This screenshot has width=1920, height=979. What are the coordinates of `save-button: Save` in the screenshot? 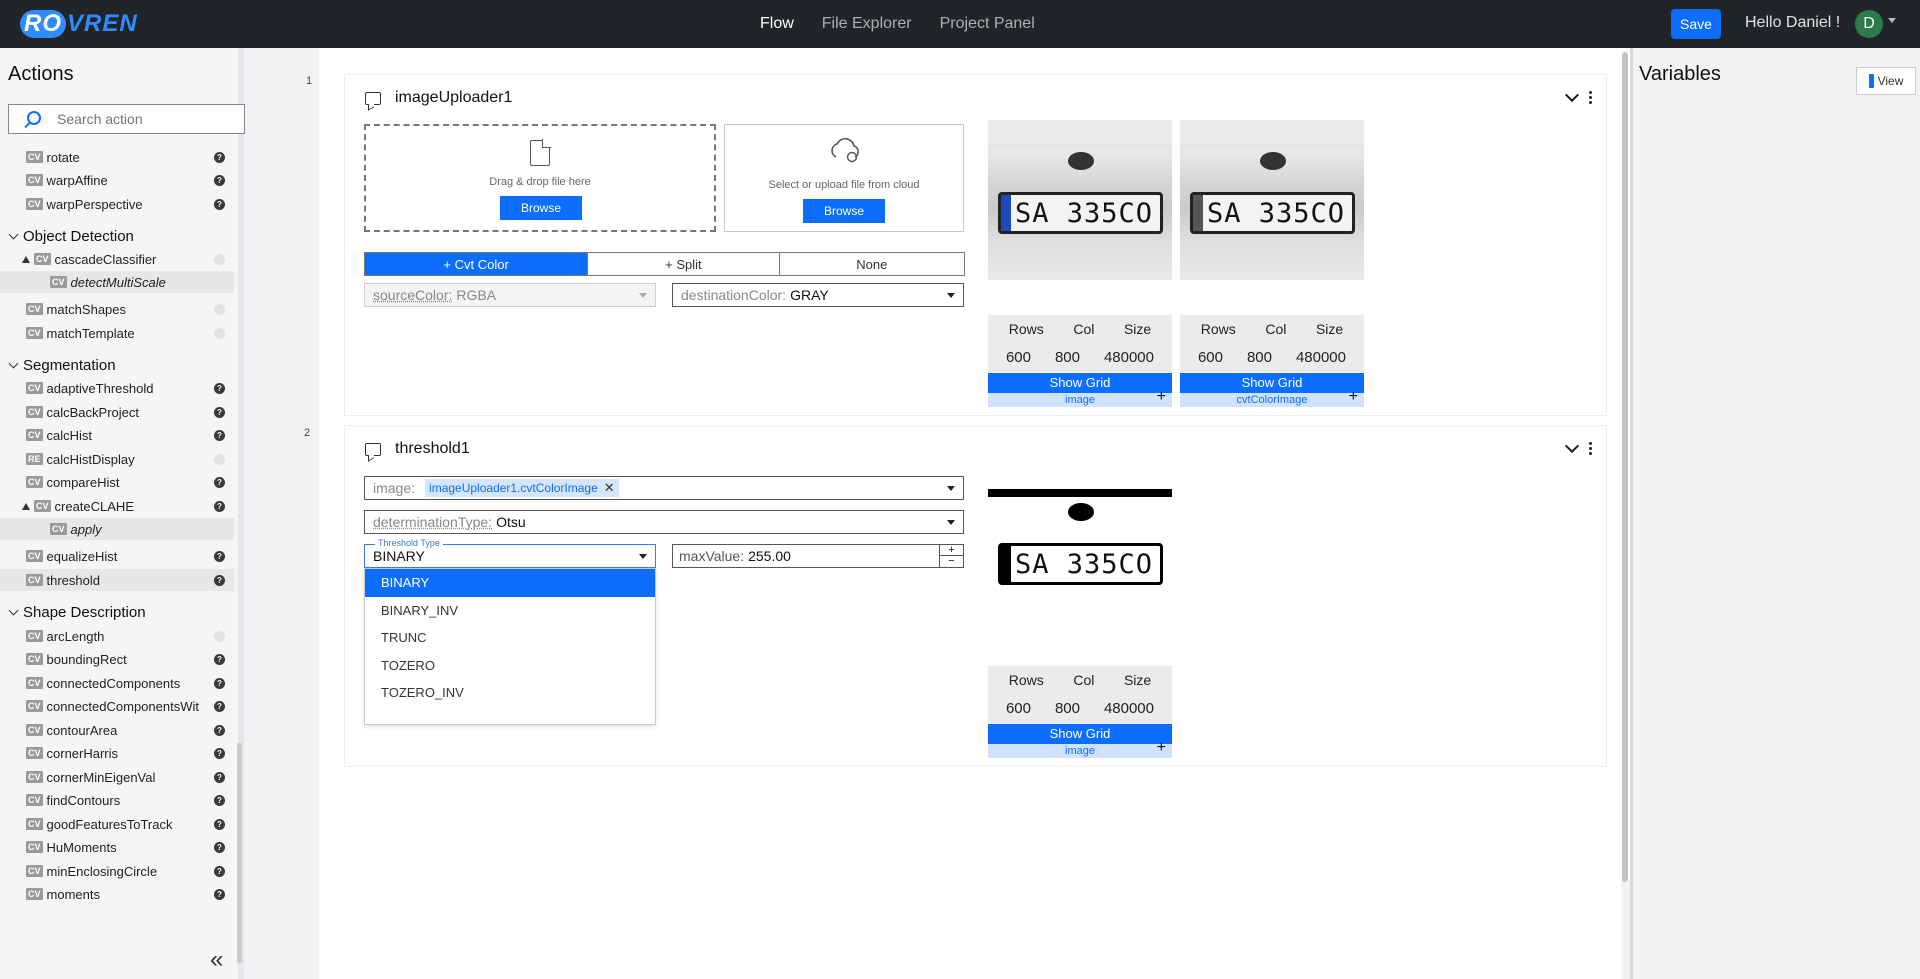 It's located at (1696, 24).